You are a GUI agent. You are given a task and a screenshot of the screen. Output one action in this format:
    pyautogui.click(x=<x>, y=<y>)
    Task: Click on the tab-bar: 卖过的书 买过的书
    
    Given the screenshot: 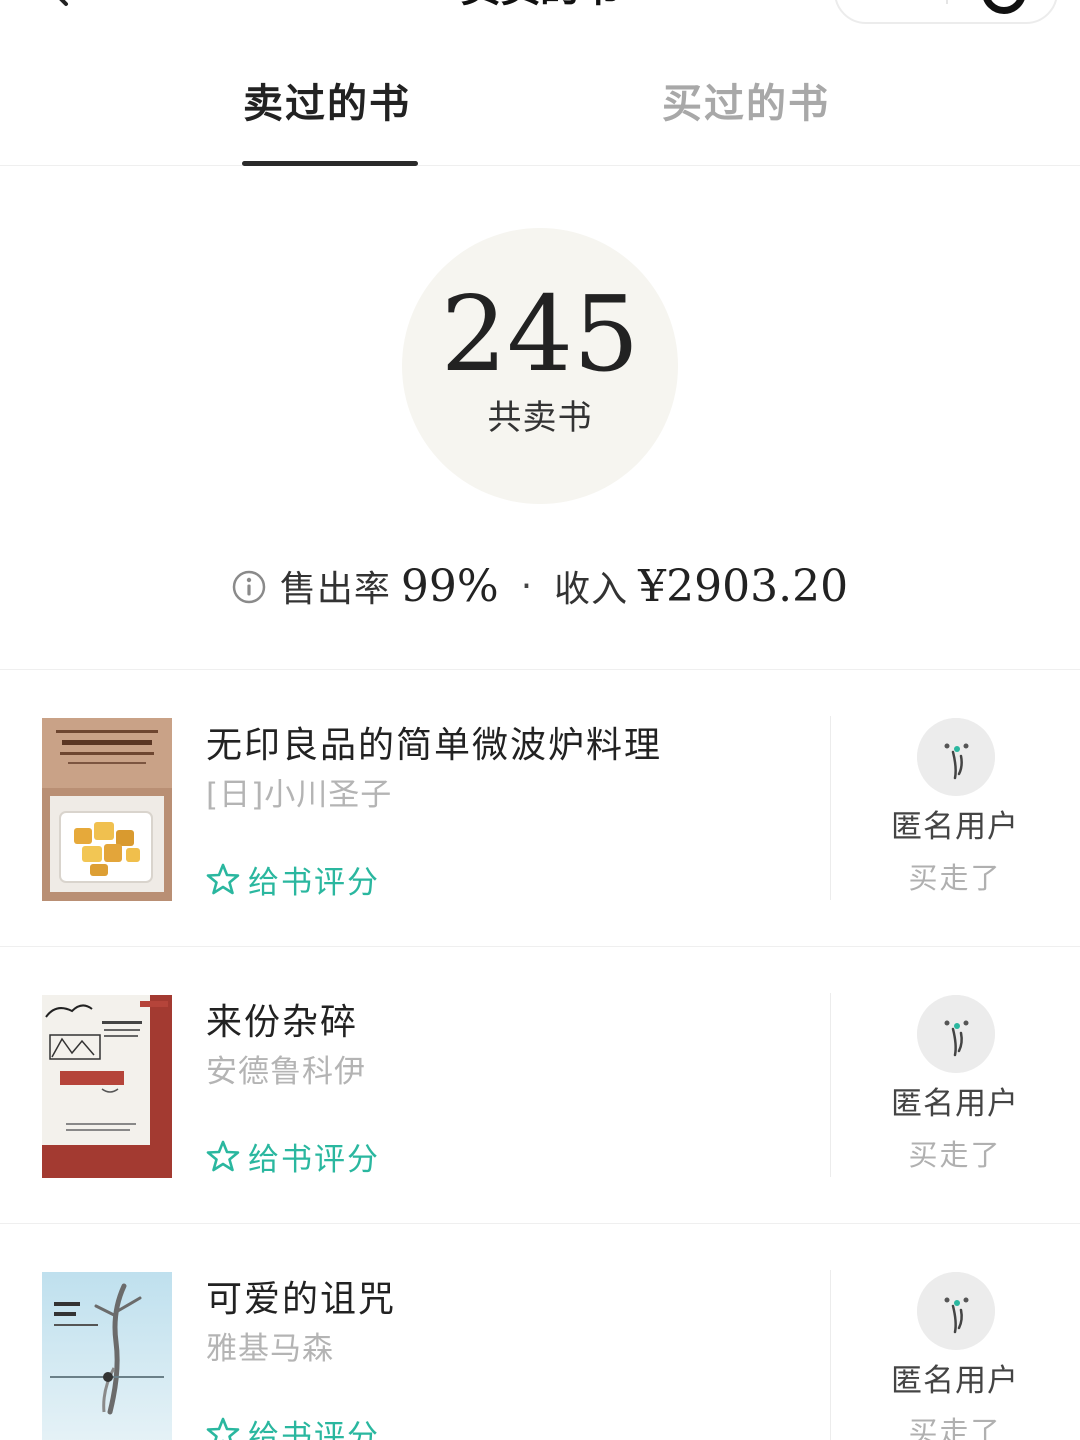 What is the action you would take?
    pyautogui.click(x=540, y=112)
    